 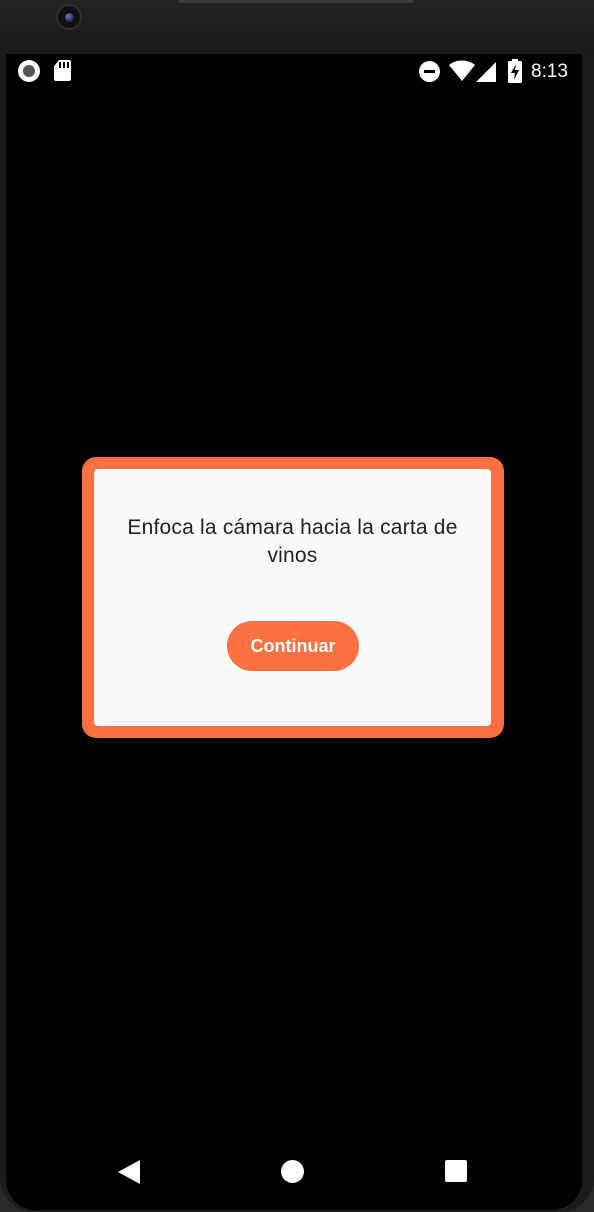 What do you see at coordinates (462, 70) in the screenshot?
I see `wifi-icon` at bounding box center [462, 70].